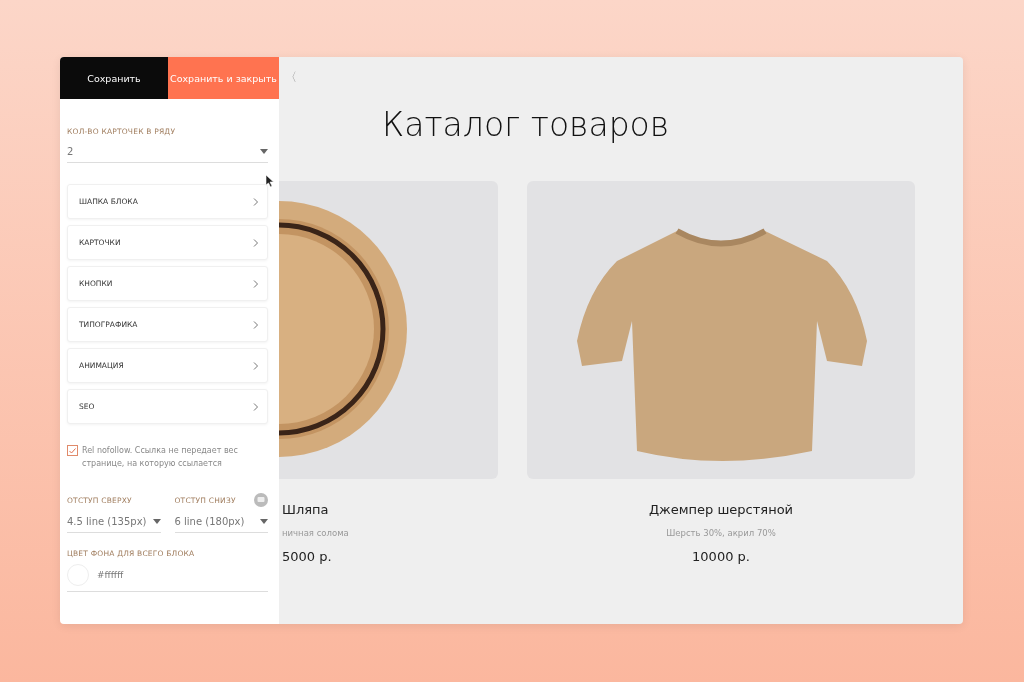 This screenshot has height=682, width=1024. Describe the element at coordinates (721, 509) in the screenshot. I see `product-name: Джемпер шерстяной` at that location.